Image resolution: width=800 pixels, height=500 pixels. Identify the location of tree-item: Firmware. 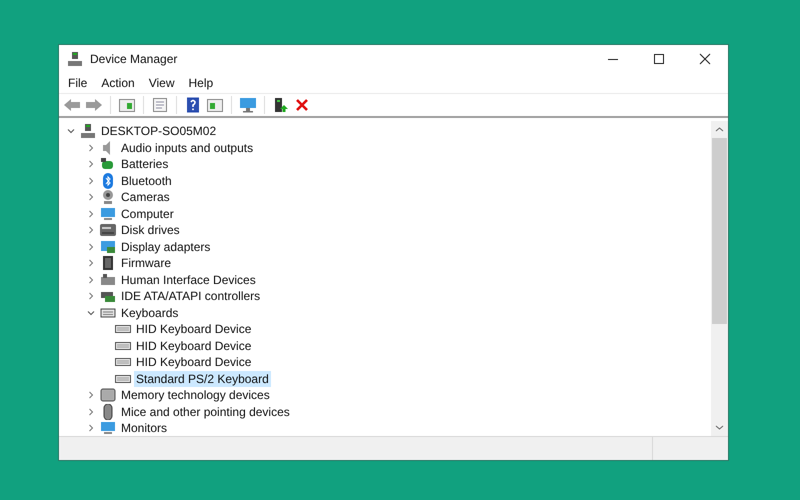
(146, 263).